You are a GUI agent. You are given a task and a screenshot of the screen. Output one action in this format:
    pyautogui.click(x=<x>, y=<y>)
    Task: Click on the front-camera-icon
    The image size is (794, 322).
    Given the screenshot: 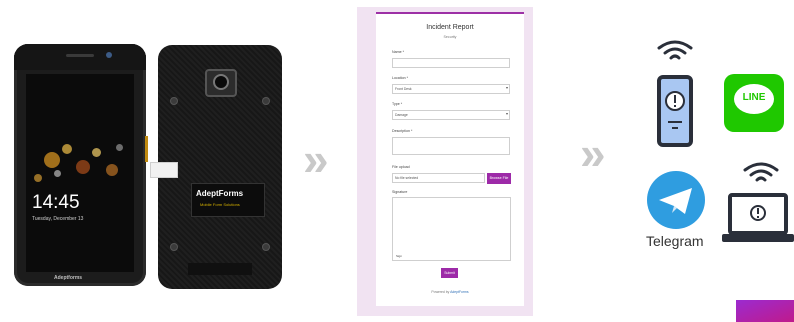 What is the action you would take?
    pyautogui.click(x=109, y=55)
    